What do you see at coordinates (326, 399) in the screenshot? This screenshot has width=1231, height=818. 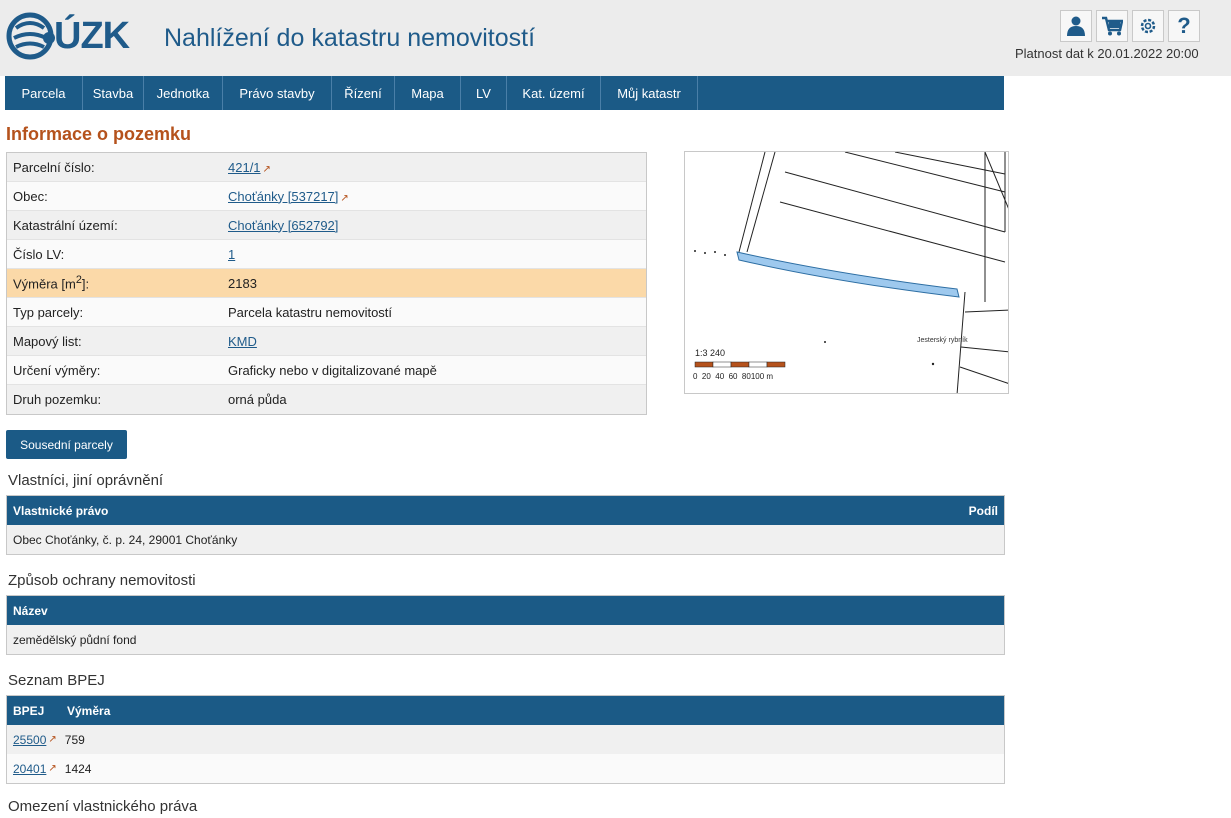 I see `info-row-land-type: Druh pozemku: orná půda` at bounding box center [326, 399].